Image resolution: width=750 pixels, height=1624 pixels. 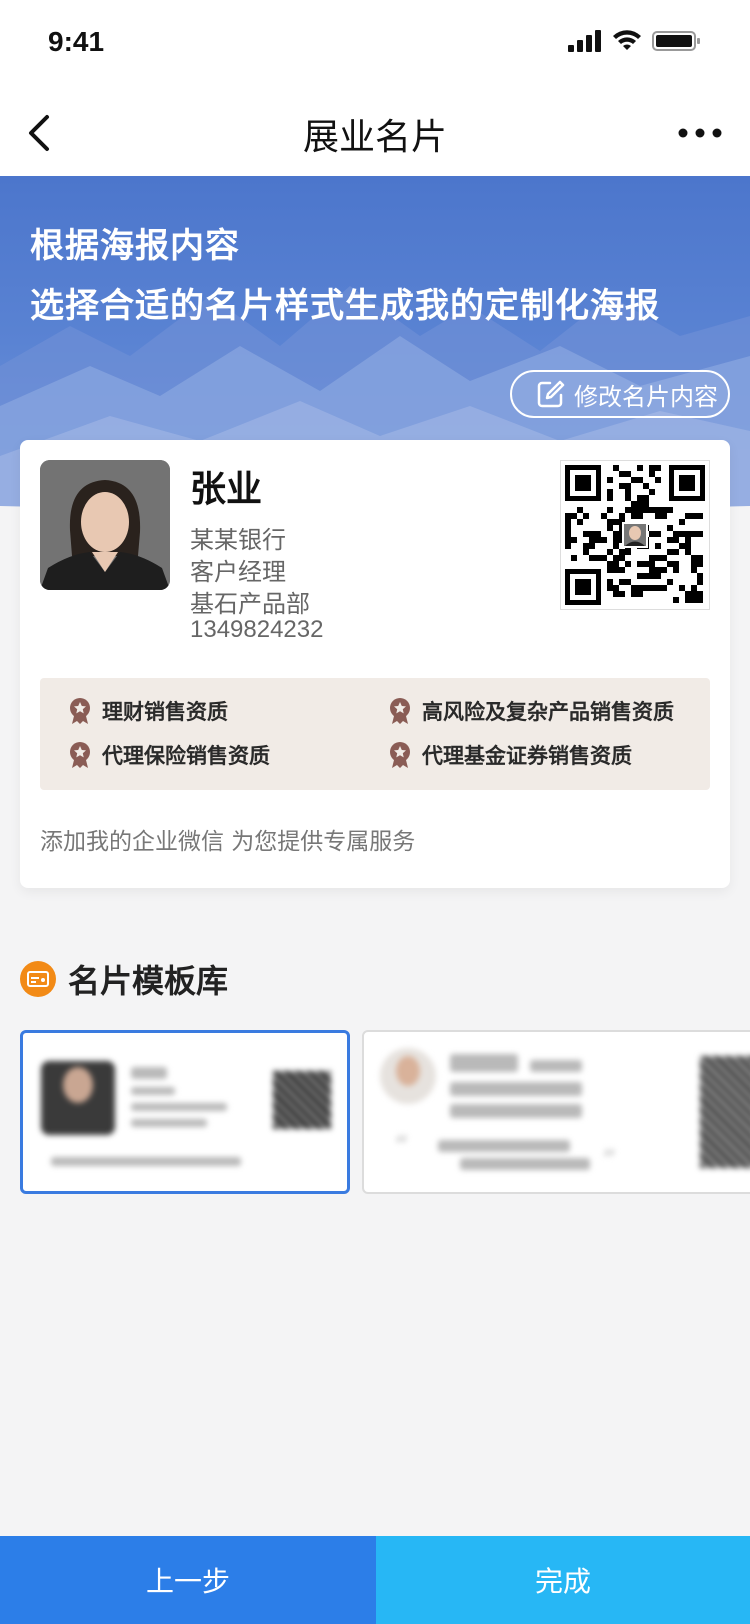 I want to click on card-department: 基石产品部, so click(x=250, y=604).